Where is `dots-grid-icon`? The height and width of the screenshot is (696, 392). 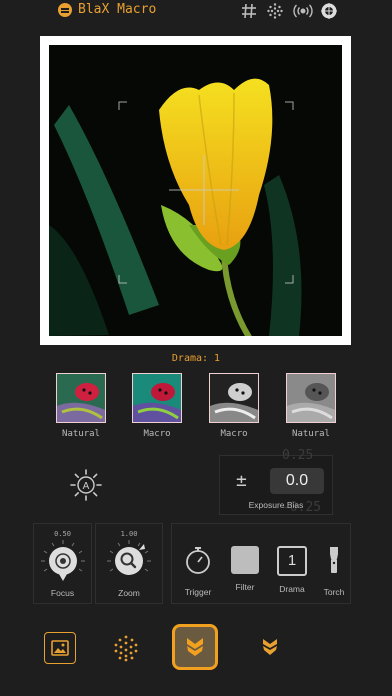
dots-grid-icon is located at coordinates (275, 11).